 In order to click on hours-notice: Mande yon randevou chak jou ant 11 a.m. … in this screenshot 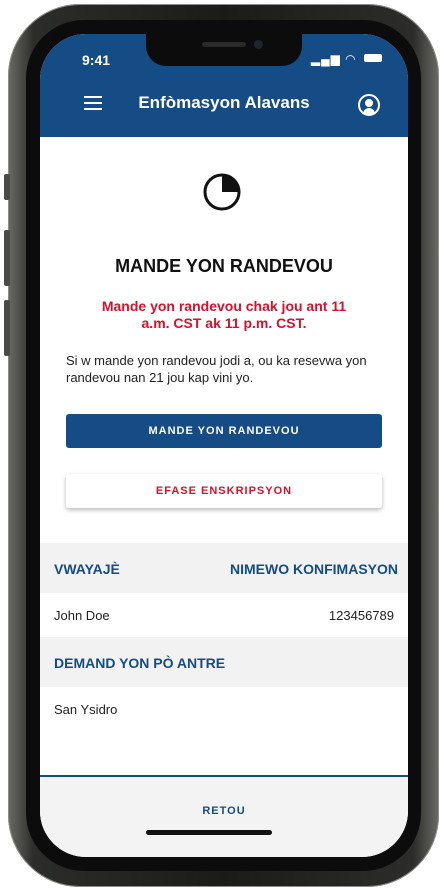, I will do `click(224, 314)`.